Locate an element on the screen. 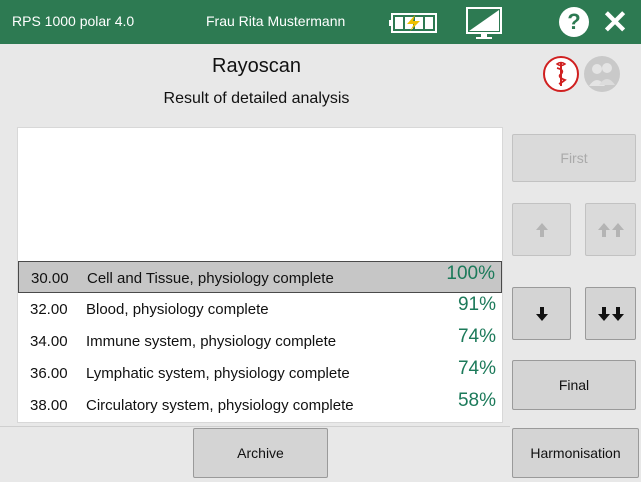 The image size is (641, 482). harmonisation-button: Harmonisation is located at coordinates (575, 453).